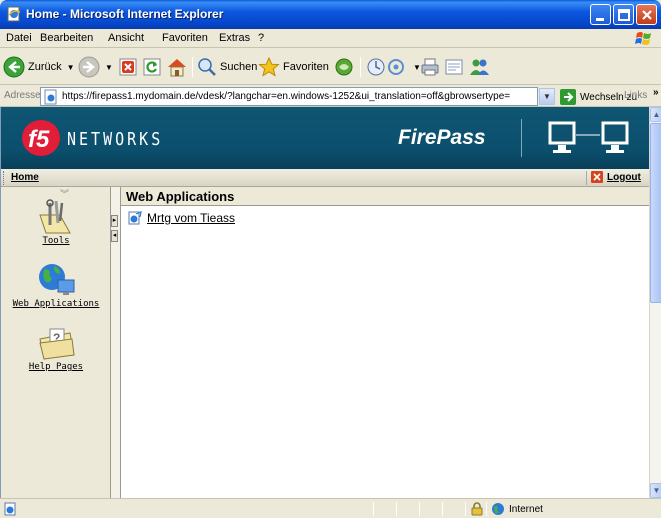  I want to click on favorites-star-icon, so click(269, 67).